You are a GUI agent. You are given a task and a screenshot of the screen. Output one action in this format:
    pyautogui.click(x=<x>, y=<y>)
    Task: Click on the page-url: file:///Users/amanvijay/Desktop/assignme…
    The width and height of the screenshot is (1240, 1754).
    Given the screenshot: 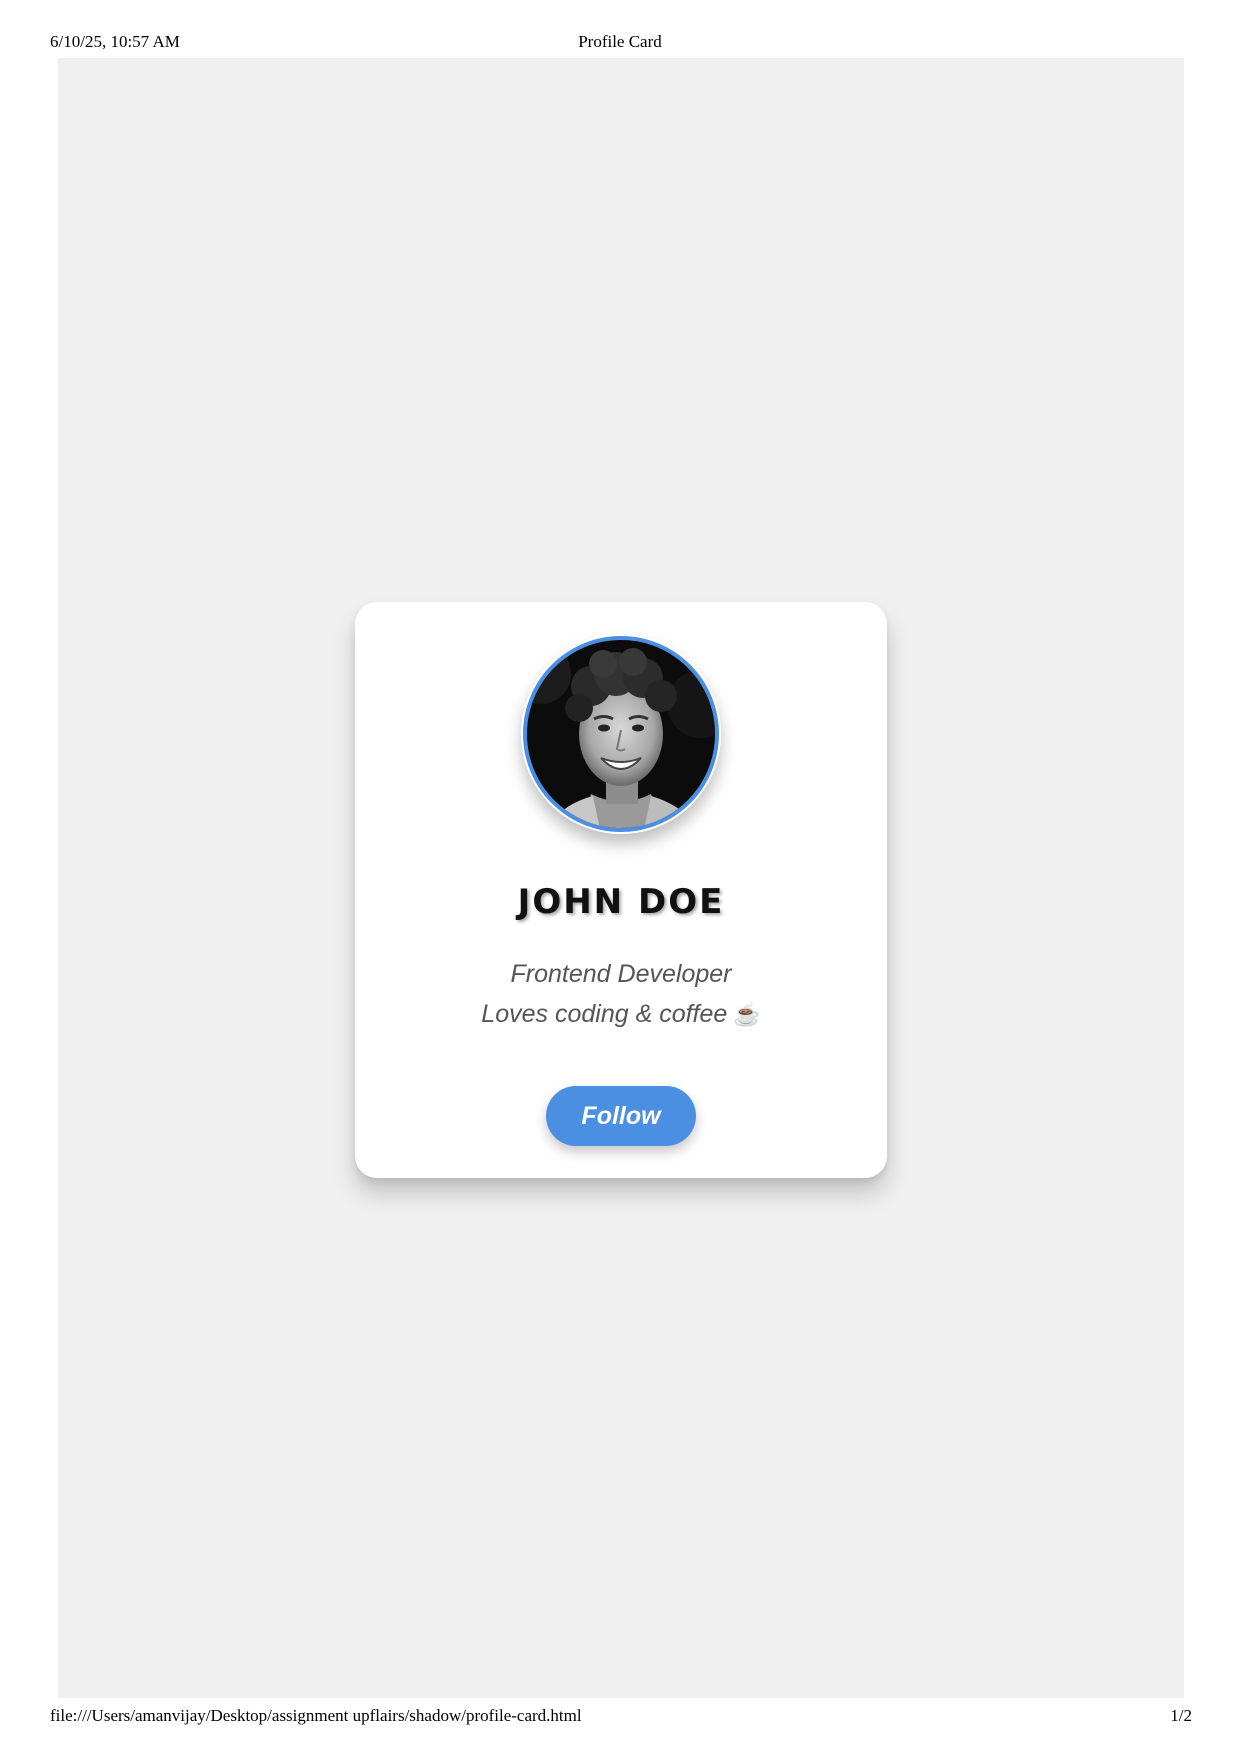 What is the action you would take?
    pyautogui.click(x=316, y=1715)
    